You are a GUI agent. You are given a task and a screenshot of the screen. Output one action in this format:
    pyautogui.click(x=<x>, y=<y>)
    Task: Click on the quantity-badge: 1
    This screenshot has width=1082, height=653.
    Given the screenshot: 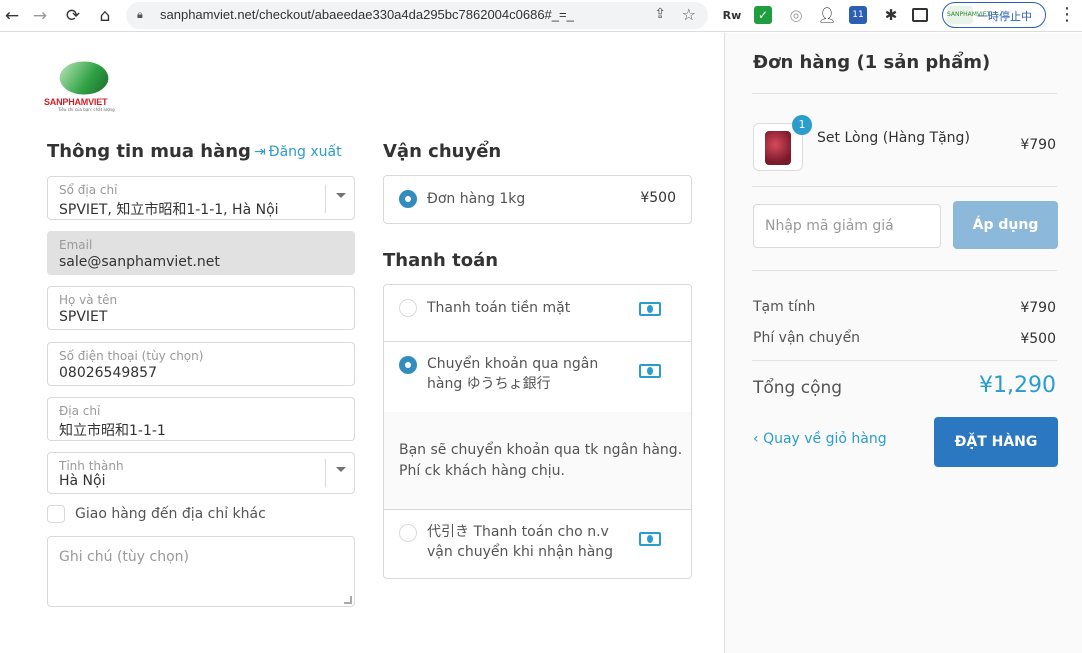 What is the action you would take?
    pyautogui.click(x=802, y=125)
    